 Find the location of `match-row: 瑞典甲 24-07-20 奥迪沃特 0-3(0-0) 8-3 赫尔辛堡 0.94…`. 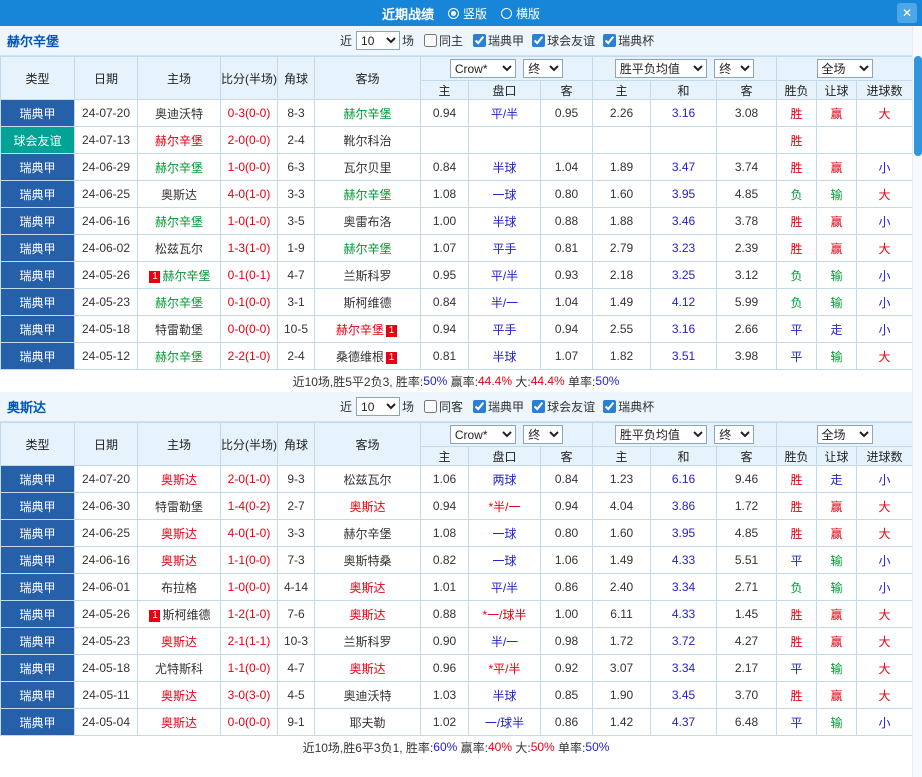

match-row: 瑞典甲 24-07-20 奥迪沃特 0-3(0-0) 8-3 赫尔辛堡 0.94… is located at coordinates (457, 113).